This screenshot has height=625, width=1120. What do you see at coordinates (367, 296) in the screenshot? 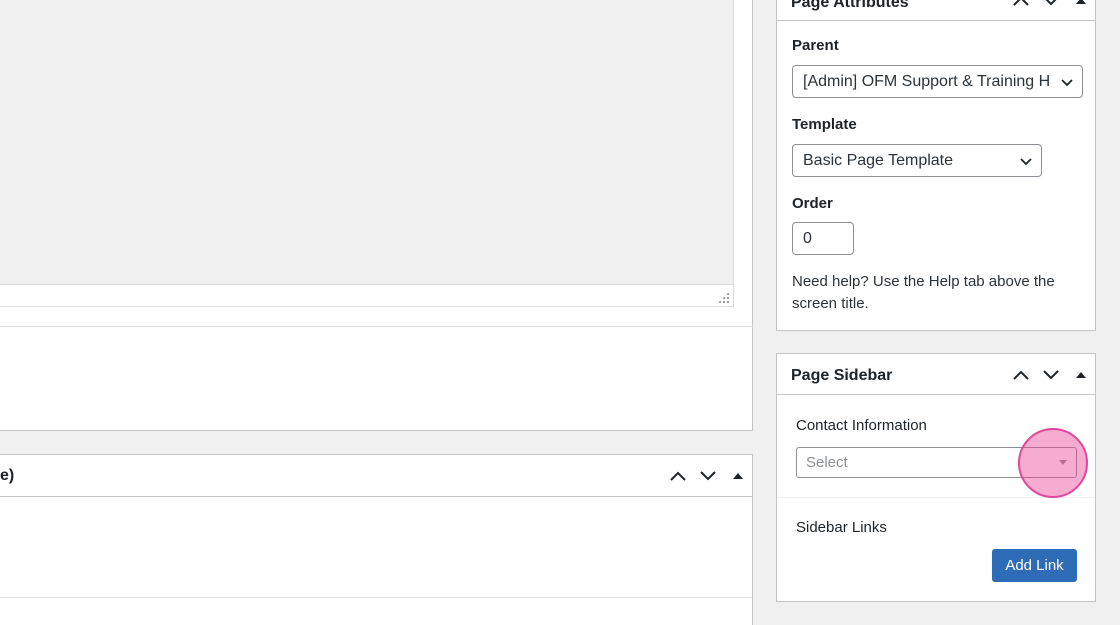
I see `editor-statusbar` at bounding box center [367, 296].